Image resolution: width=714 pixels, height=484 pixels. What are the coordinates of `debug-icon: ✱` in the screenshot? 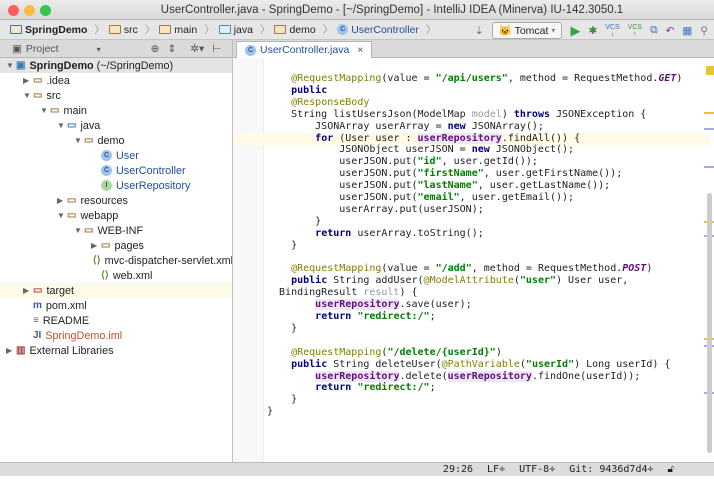 It's located at (592, 31).